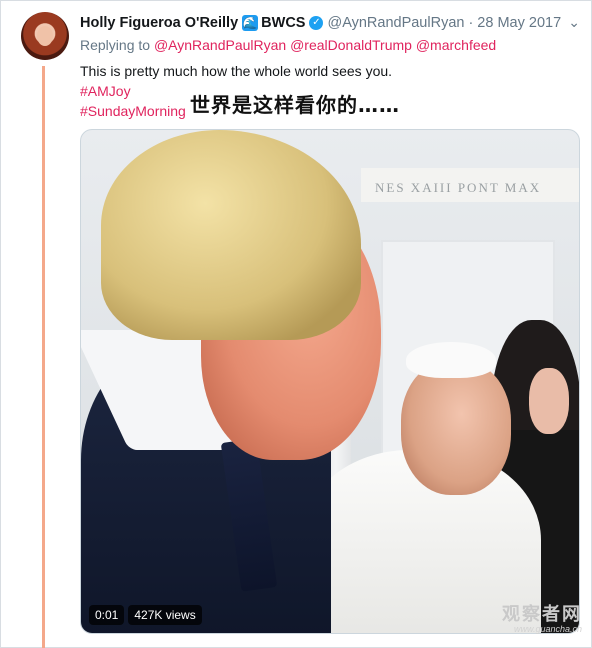  I want to click on avatar, so click(45, 36).